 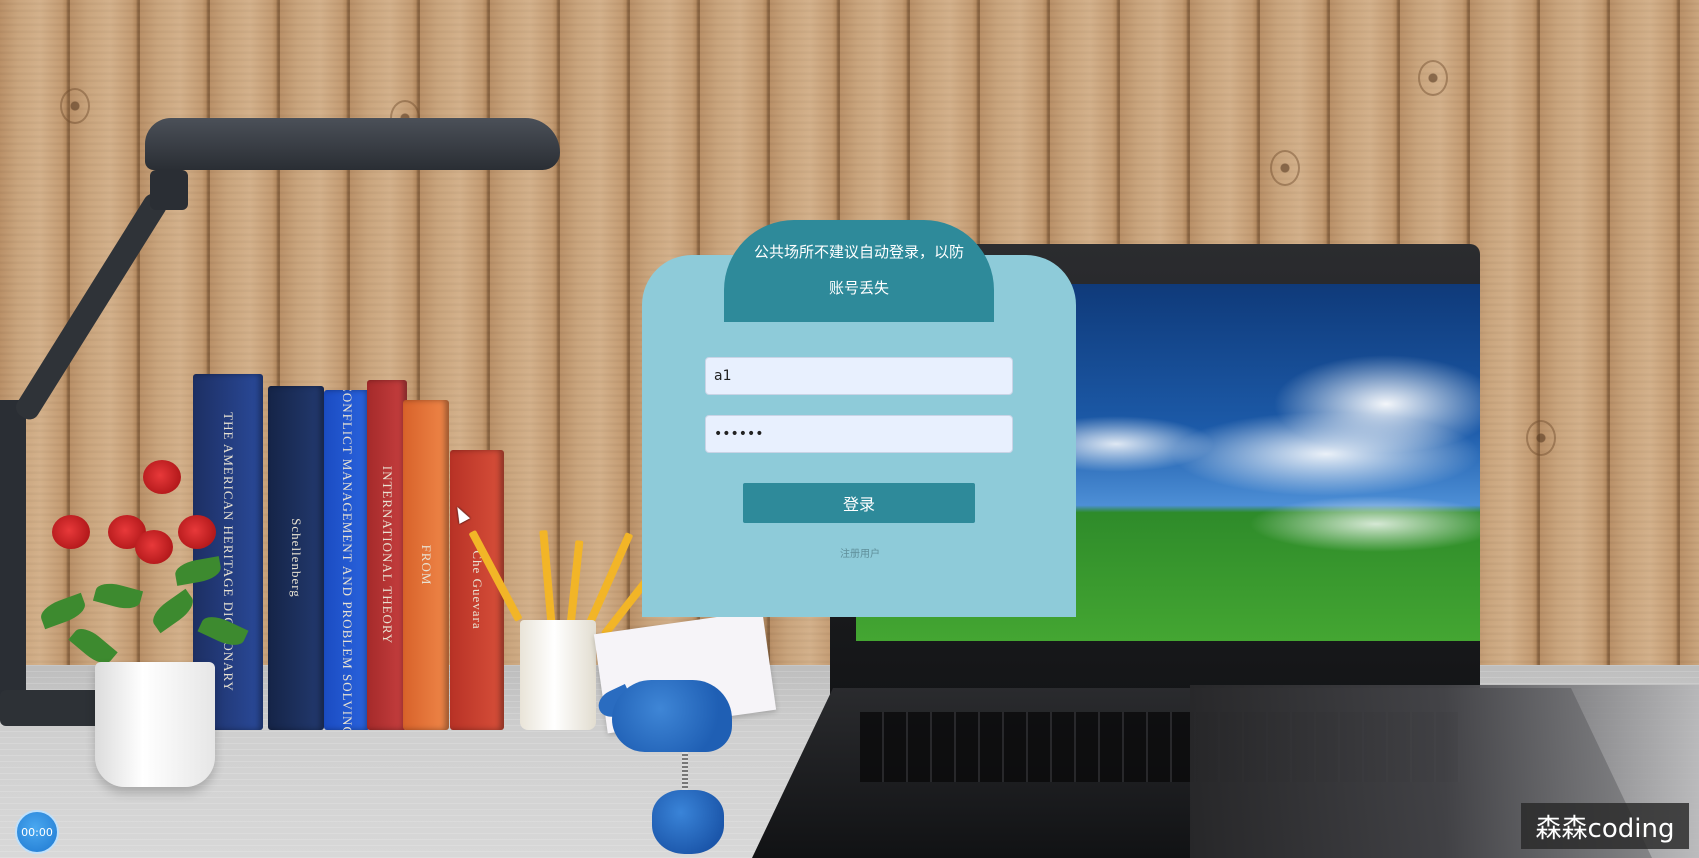 What do you see at coordinates (1605, 826) in the screenshot?
I see `watermark: 森森coding` at bounding box center [1605, 826].